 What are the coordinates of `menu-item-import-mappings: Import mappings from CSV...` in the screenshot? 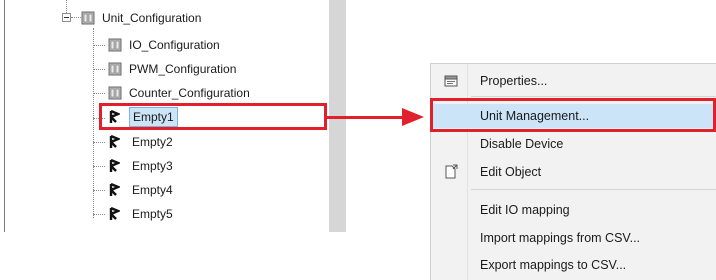 It's located at (573, 238).